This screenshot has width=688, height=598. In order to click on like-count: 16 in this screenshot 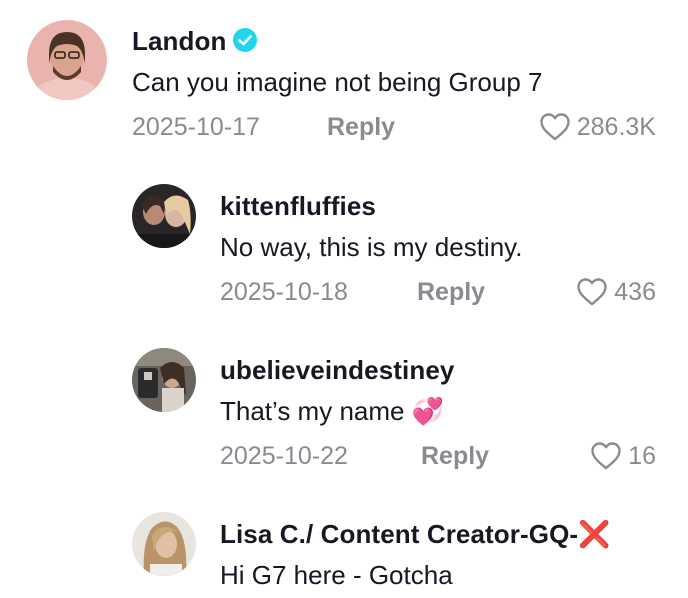, I will do `click(642, 455)`.